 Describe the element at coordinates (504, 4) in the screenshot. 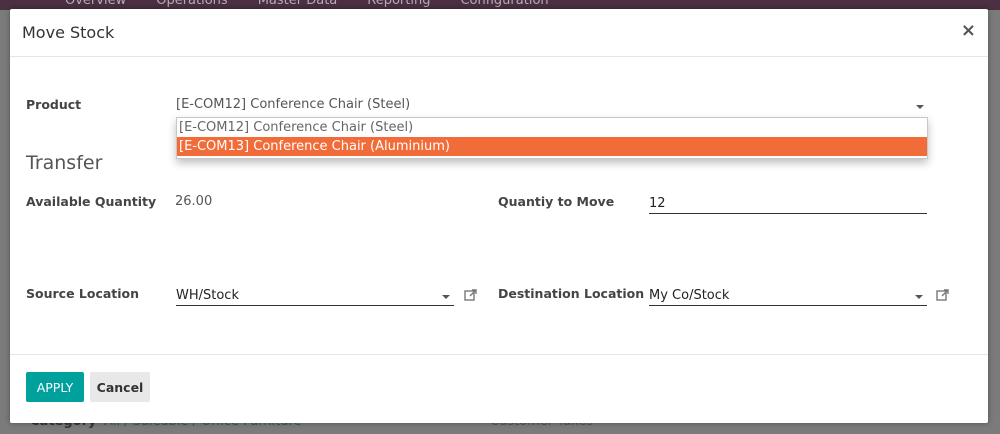

I see `menu-configuration: Configuration` at that location.